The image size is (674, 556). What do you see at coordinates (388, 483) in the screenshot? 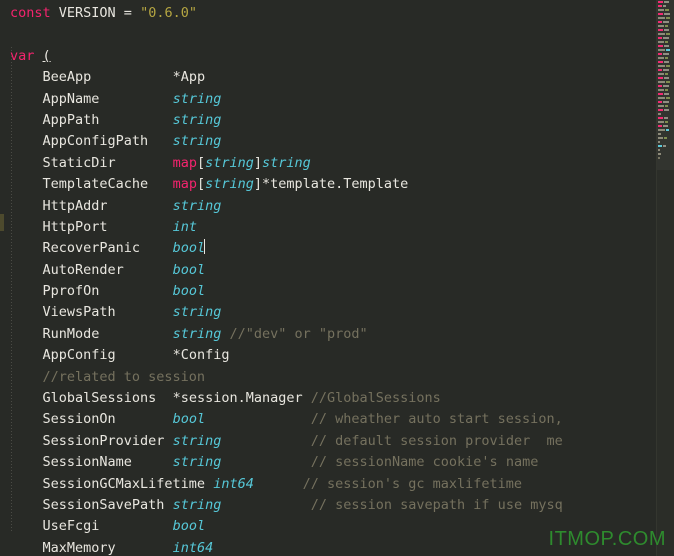
I see `code-token-com: // session's gc maxlifetime` at bounding box center [388, 483].